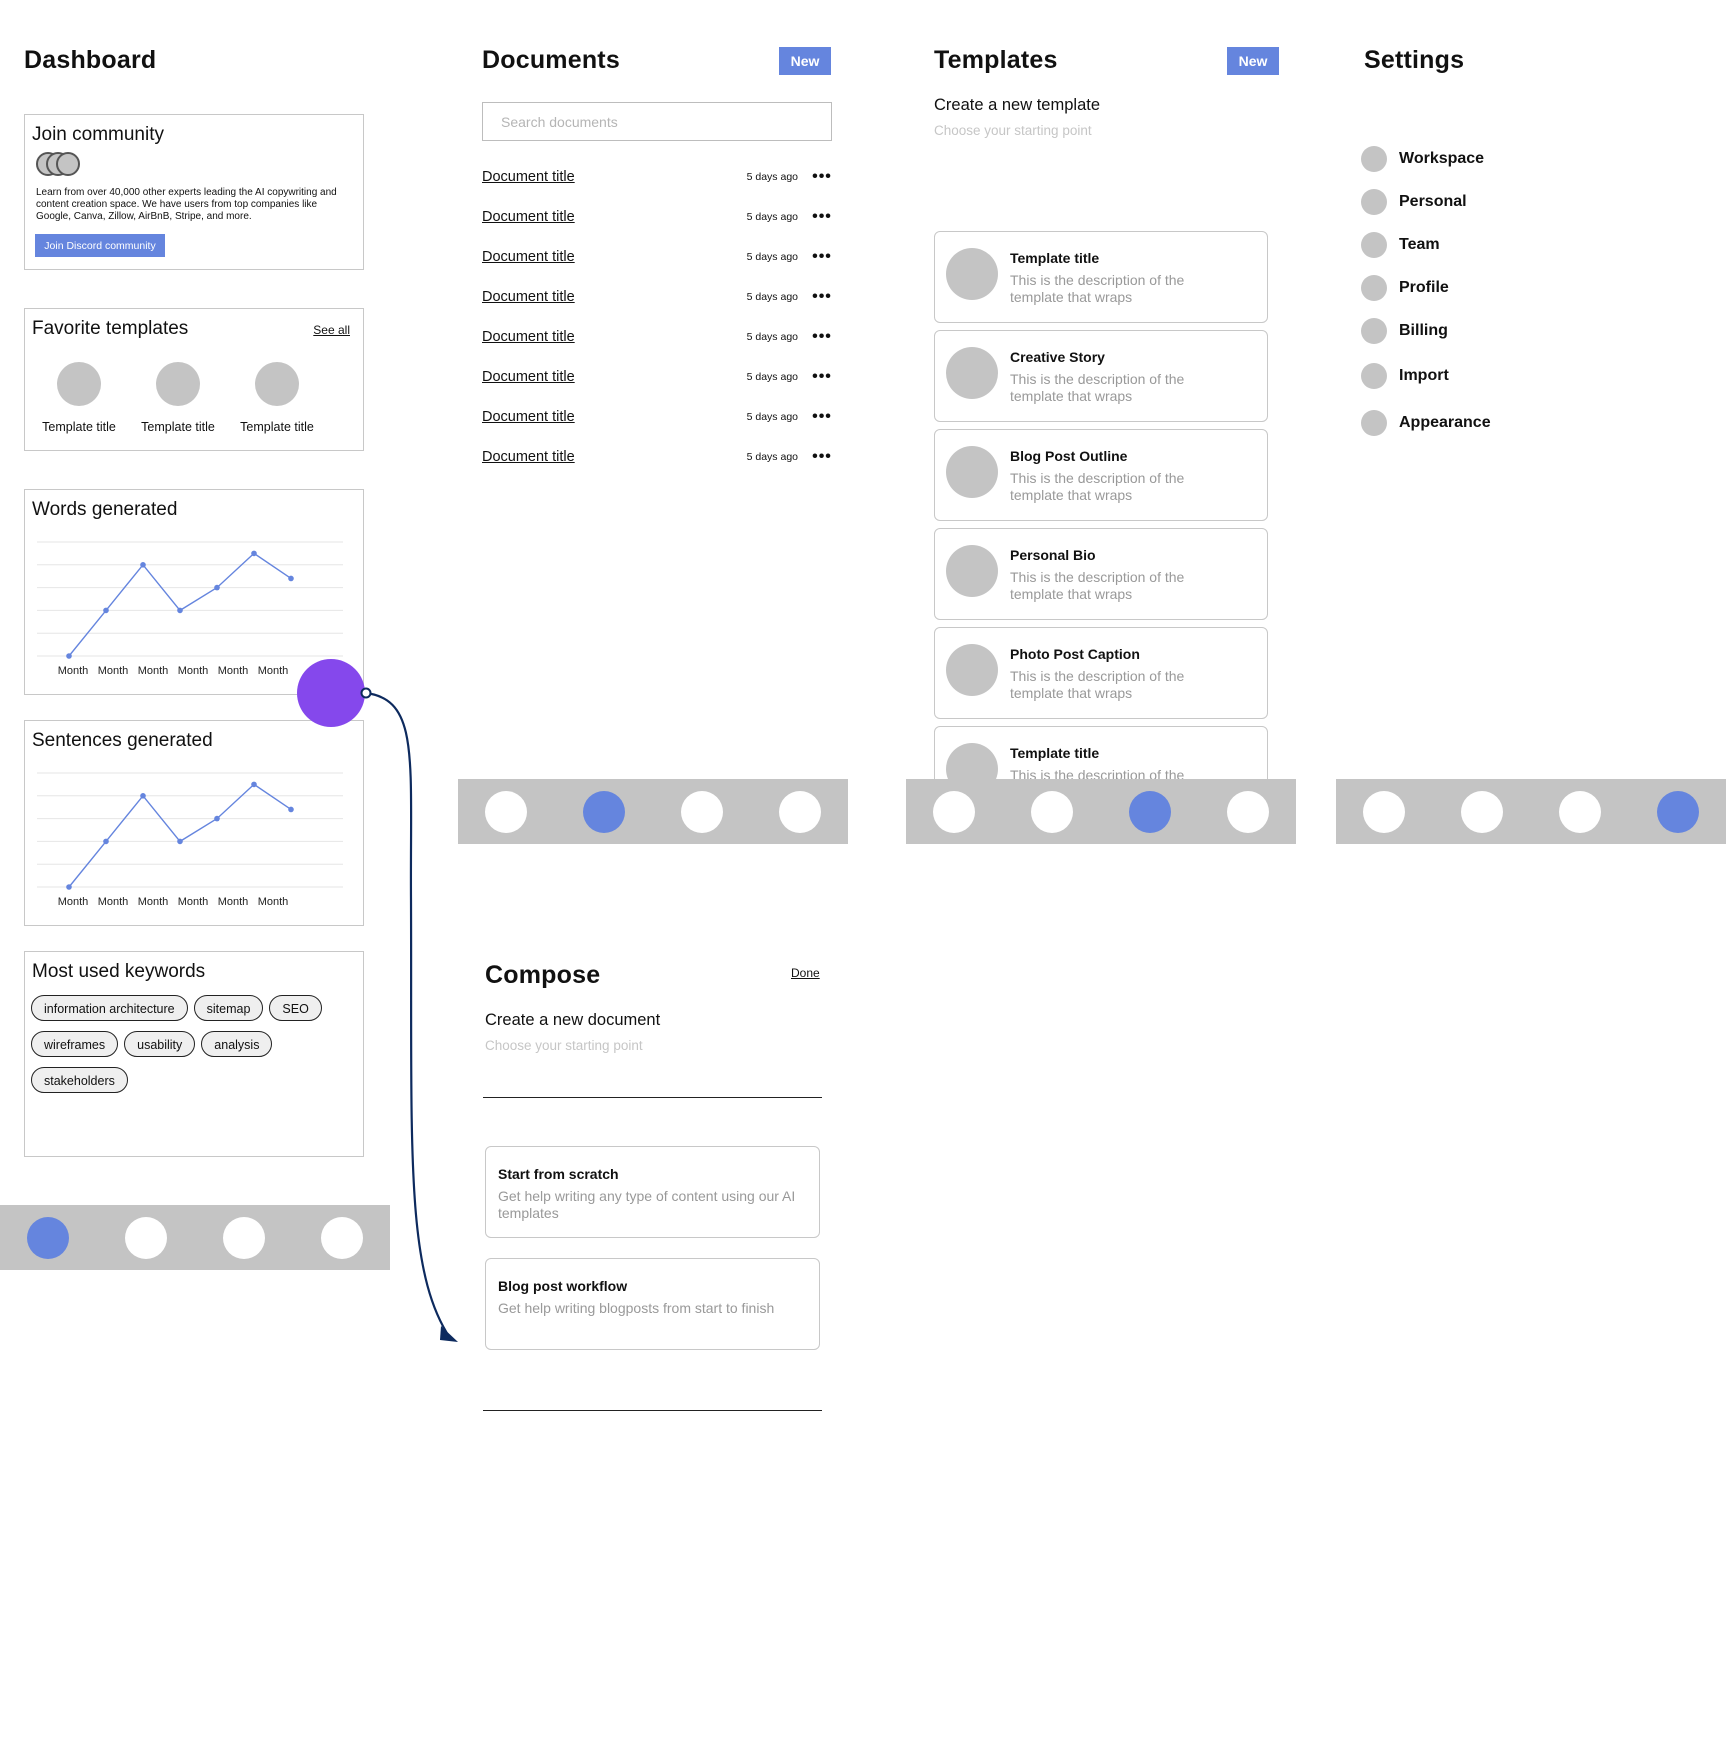 This screenshot has width=1726, height=1758. What do you see at coordinates (331, 693) in the screenshot?
I see `prototype-hotspot` at bounding box center [331, 693].